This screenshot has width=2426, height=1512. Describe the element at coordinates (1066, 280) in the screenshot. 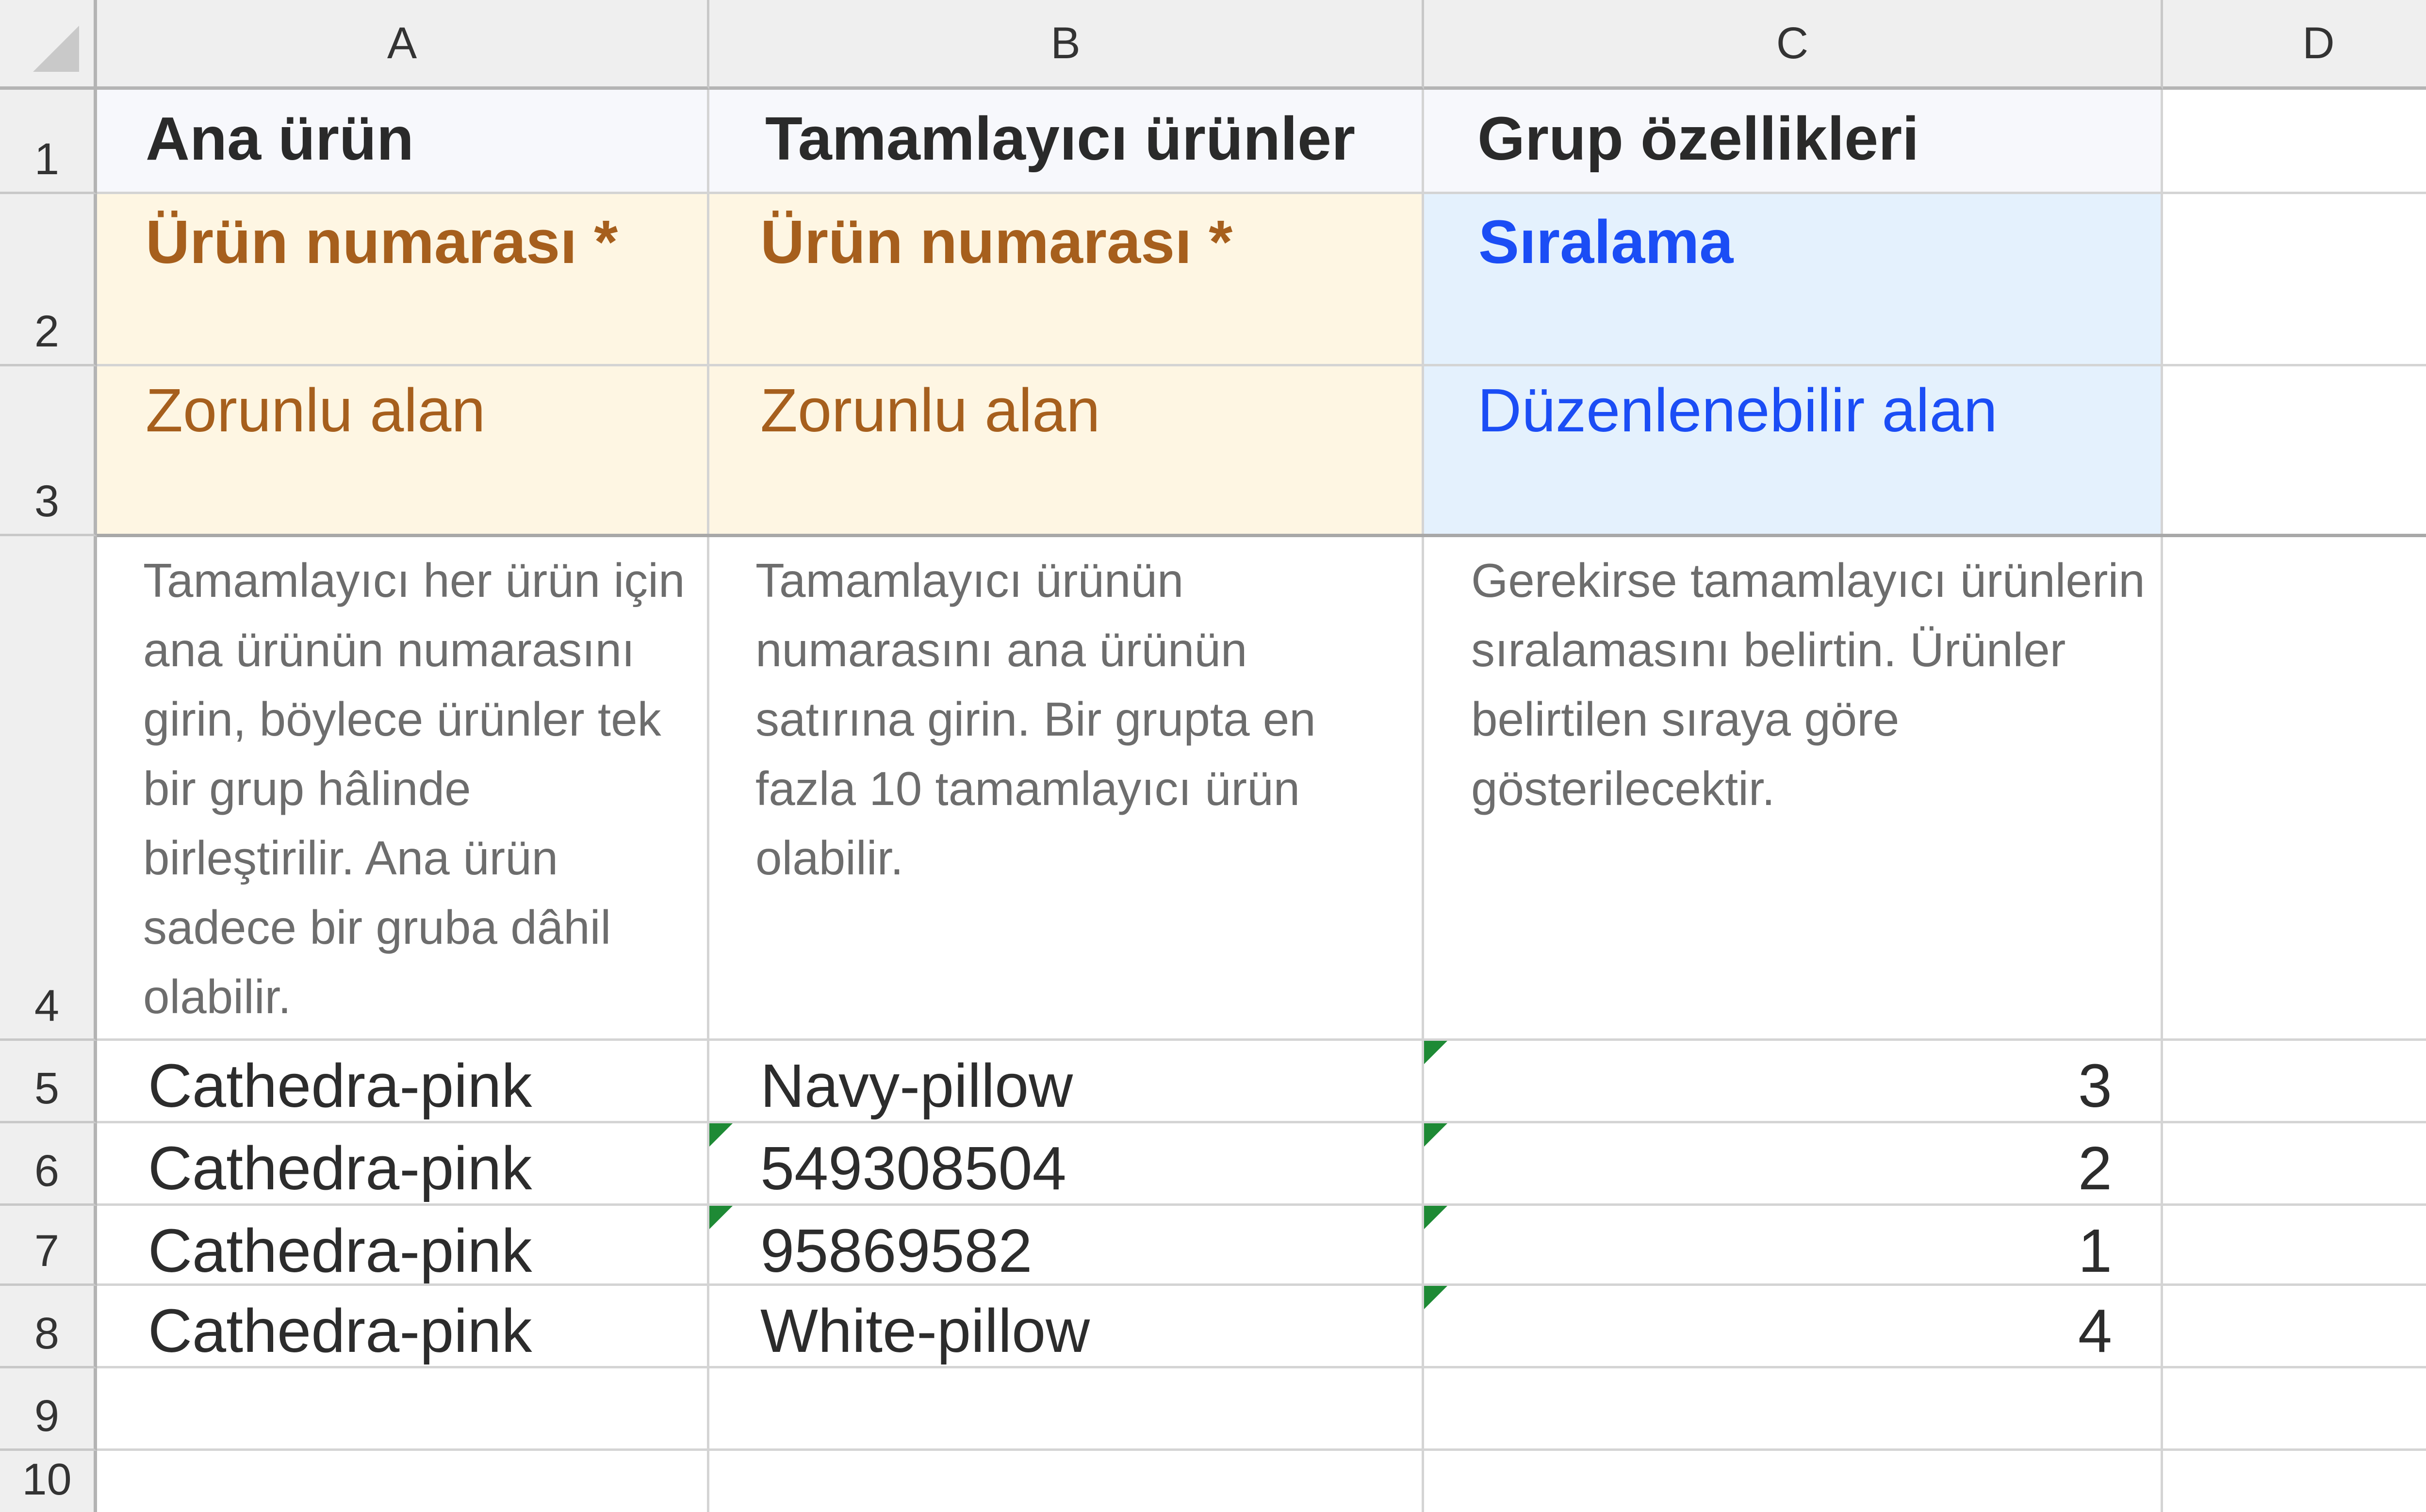

I see `cell-b2-product-number-field: Ürün numarası *` at that location.